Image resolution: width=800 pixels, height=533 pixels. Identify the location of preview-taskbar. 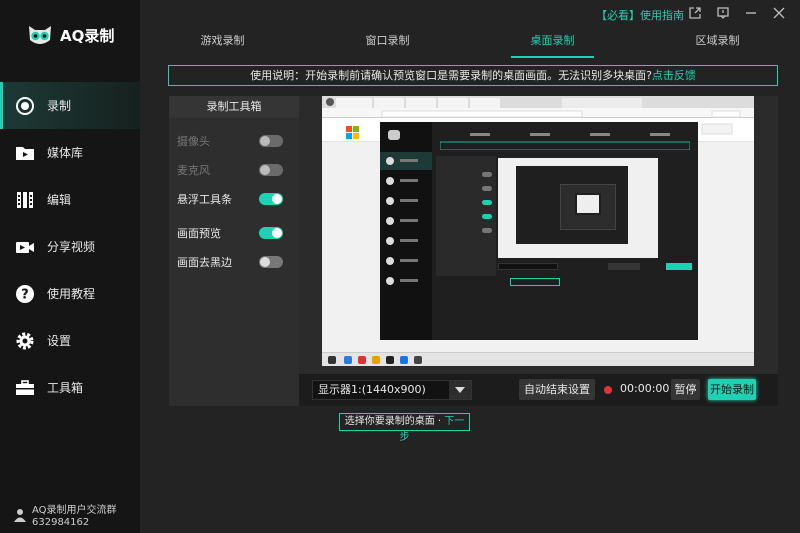
(538, 359).